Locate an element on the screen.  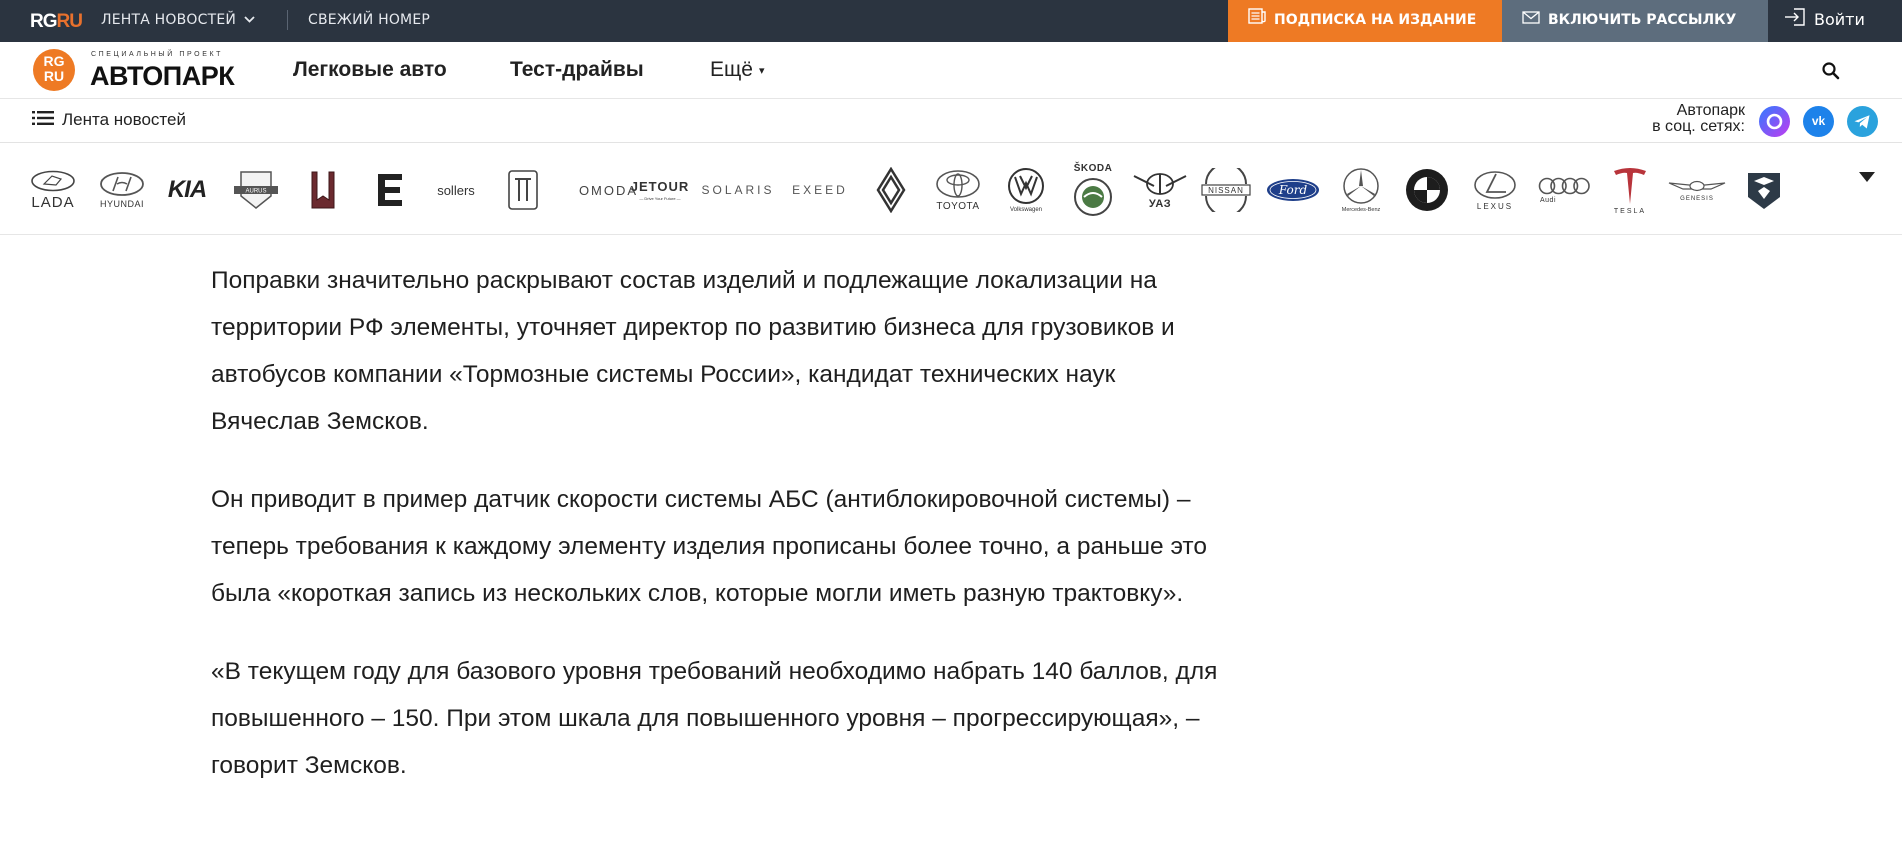
brand-solaris: SOLARIS is located at coordinates (738, 190).